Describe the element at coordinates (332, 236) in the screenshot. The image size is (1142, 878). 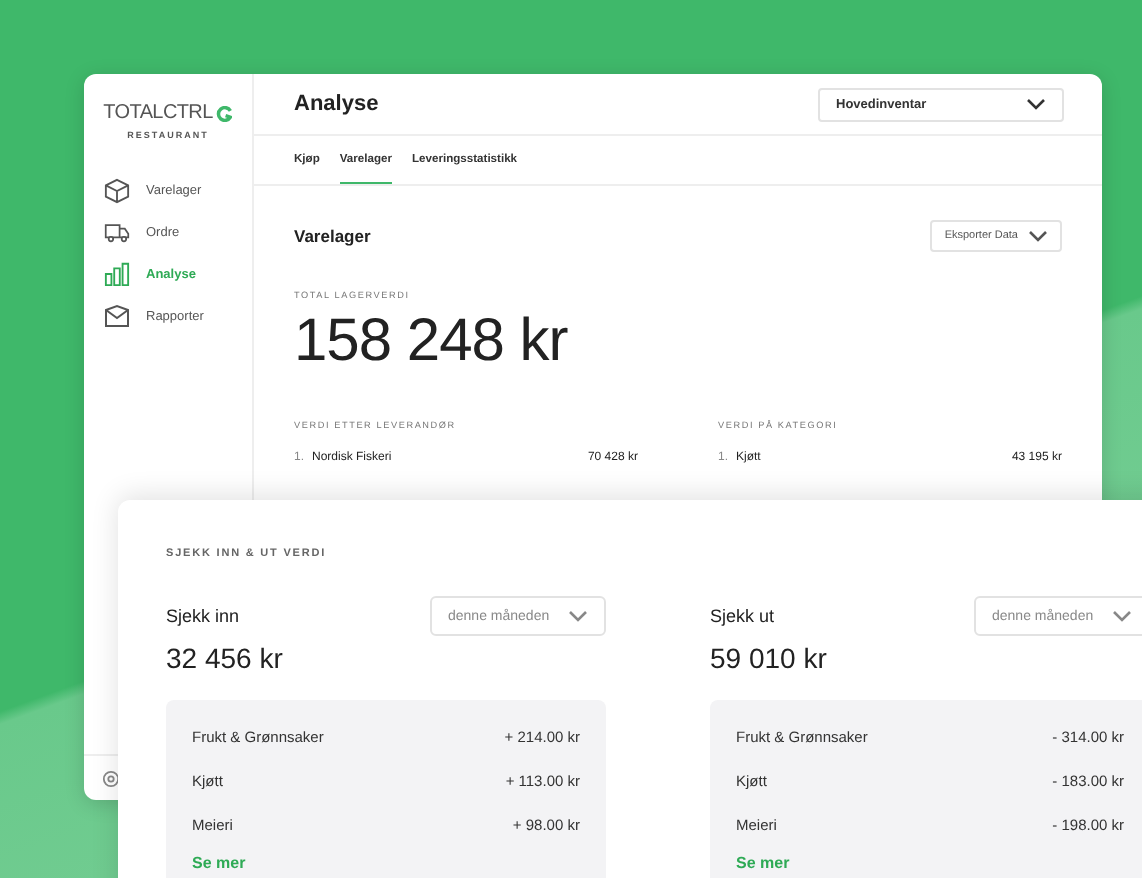
I see `section-title: Varelager` at that location.